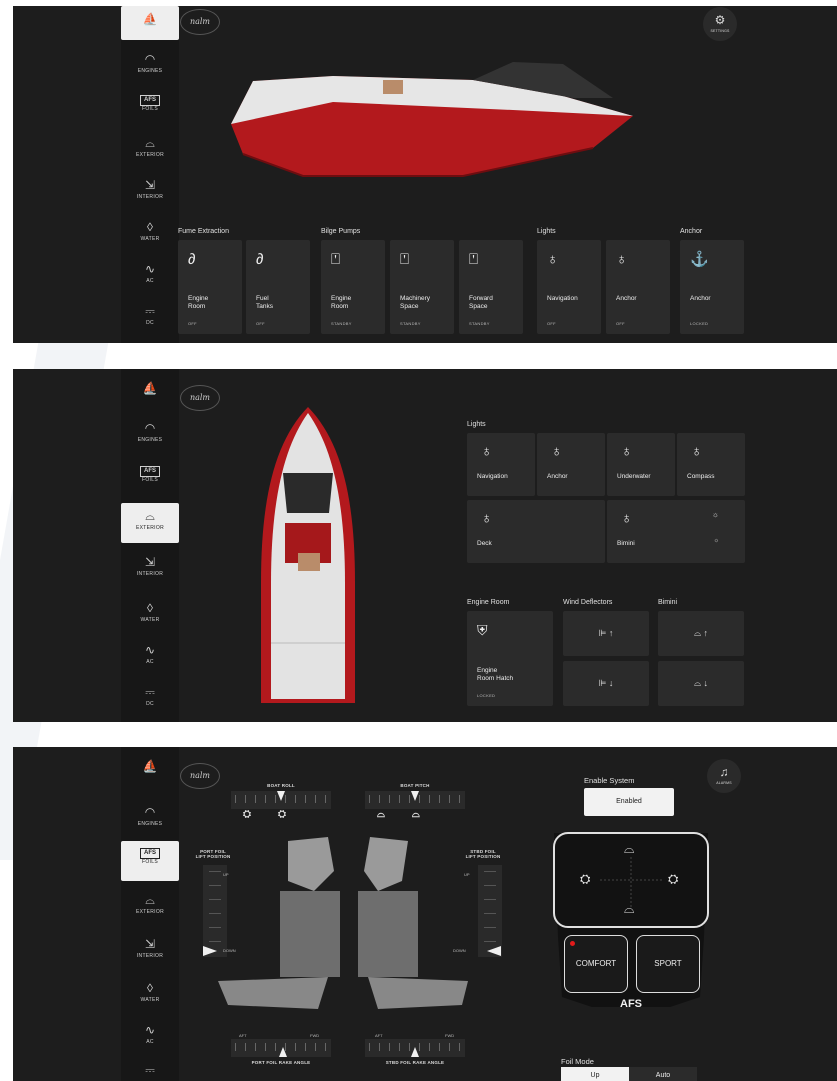  What do you see at coordinates (712, 287) in the screenshot?
I see `anchor-tile: ⚓ Anchor LOCKED` at bounding box center [712, 287].